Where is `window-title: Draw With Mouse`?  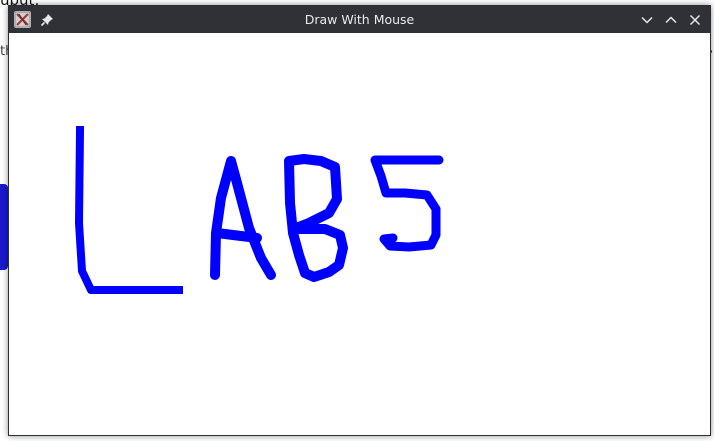 window-title: Draw With Mouse is located at coordinates (359, 19).